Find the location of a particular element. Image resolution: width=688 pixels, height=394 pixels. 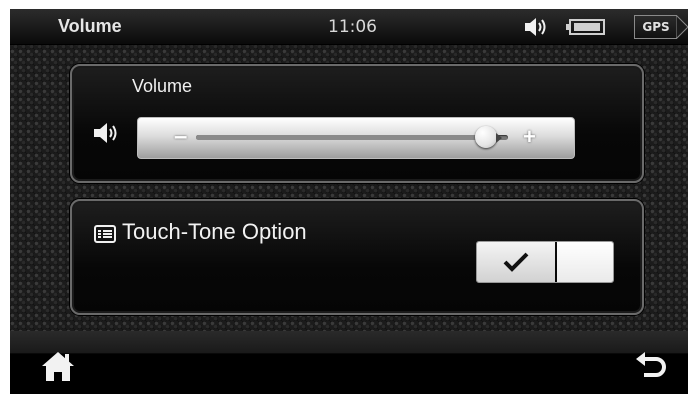

touch-tone-toggle is located at coordinates (545, 262).